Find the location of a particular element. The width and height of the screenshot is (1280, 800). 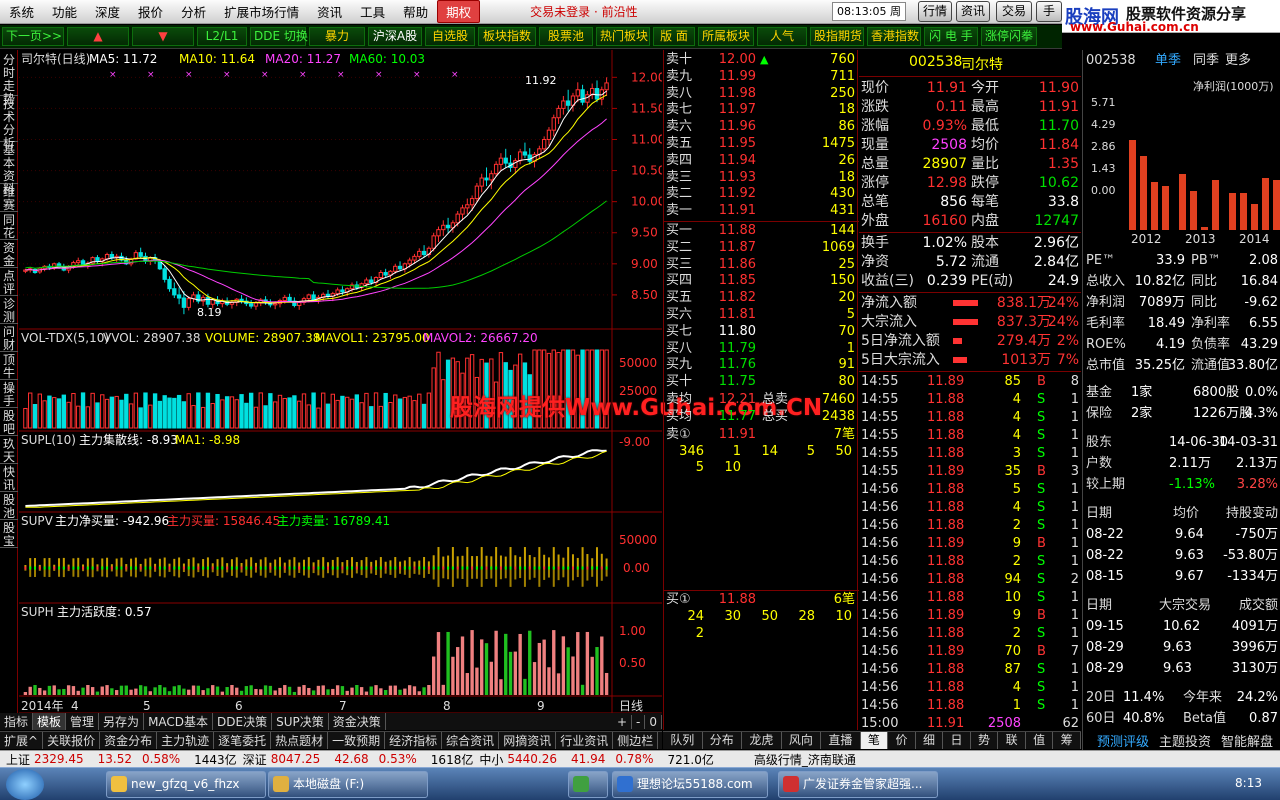

stock-pool-button: 股票池 is located at coordinates (566, 36).